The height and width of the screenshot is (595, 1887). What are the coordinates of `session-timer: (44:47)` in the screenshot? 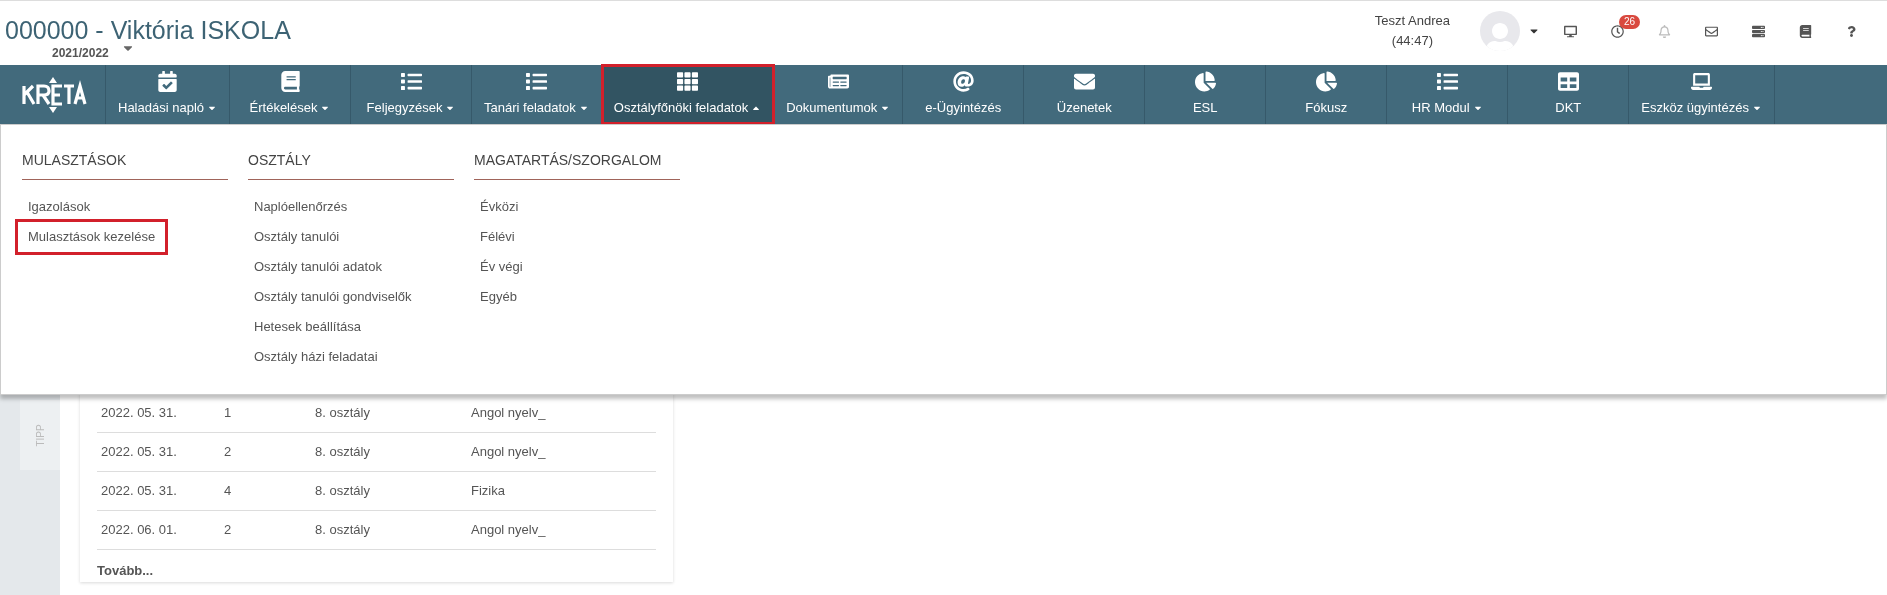 It's located at (1412, 41).